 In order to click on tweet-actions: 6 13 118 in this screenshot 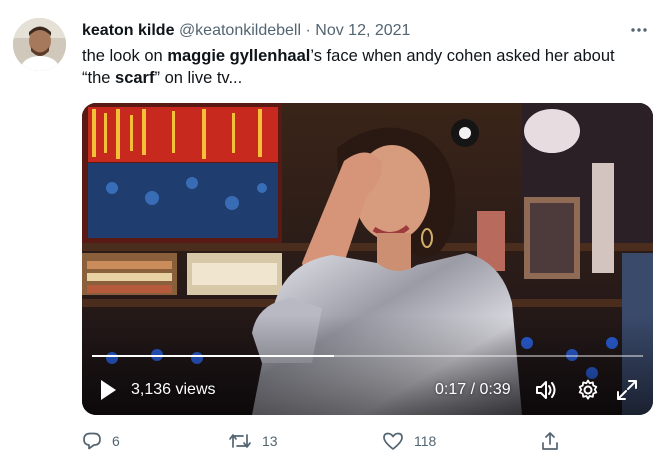, I will do `click(367, 441)`.